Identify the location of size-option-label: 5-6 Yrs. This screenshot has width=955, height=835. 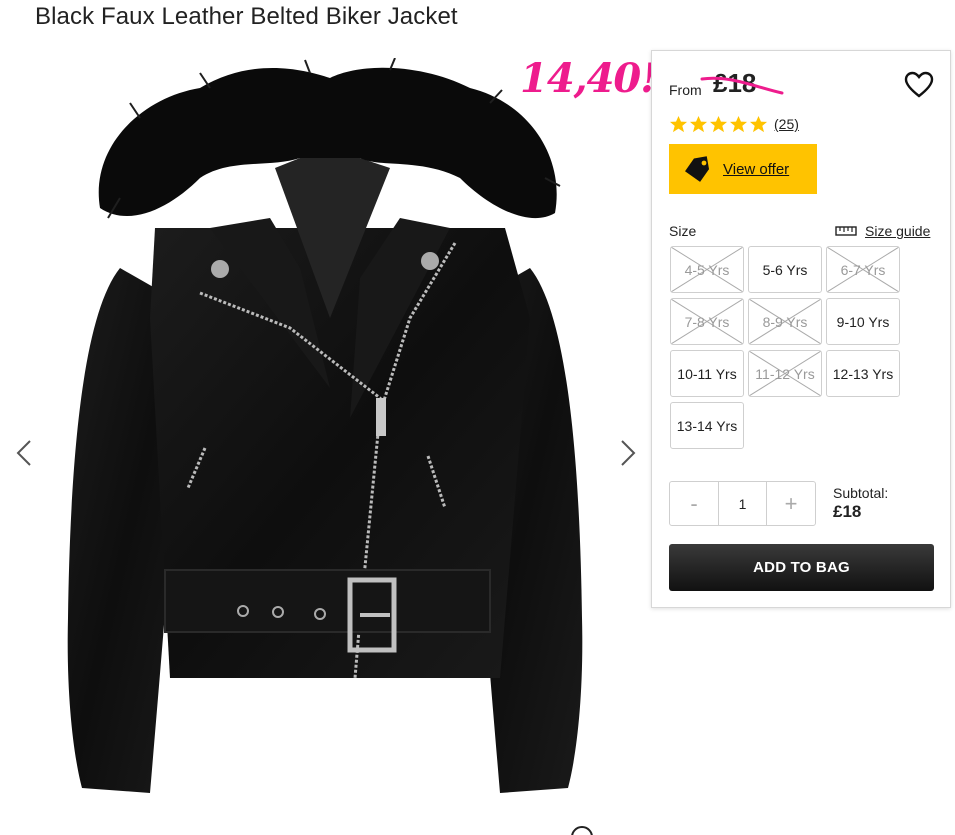
(785, 269).